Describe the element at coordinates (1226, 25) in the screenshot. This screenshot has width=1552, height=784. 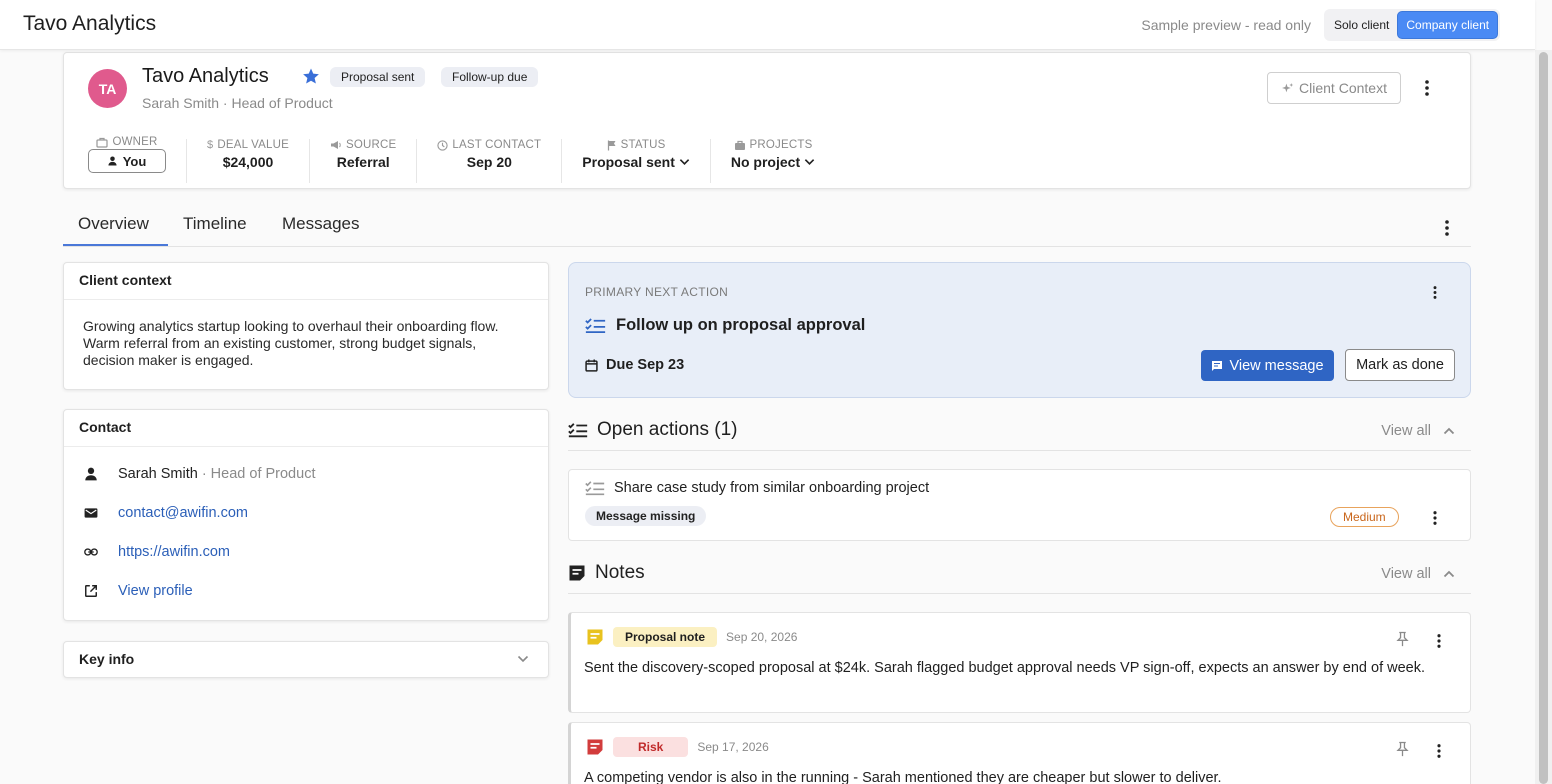
I see `preview-mode-text: Sample preview - read only` at that location.